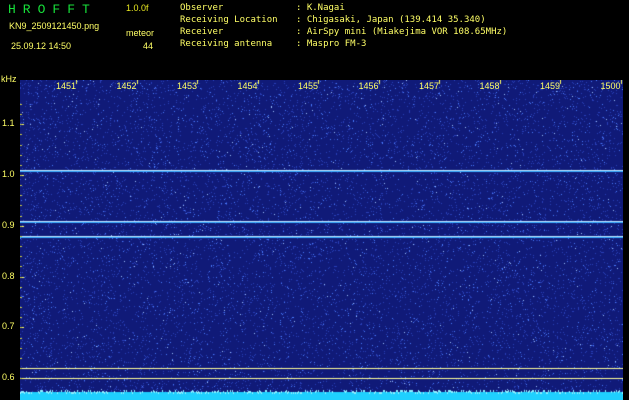 This screenshot has height=400, width=629. What do you see at coordinates (202, 32) in the screenshot?
I see `receiver-key: Receiver` at bounding box center [202, 32].